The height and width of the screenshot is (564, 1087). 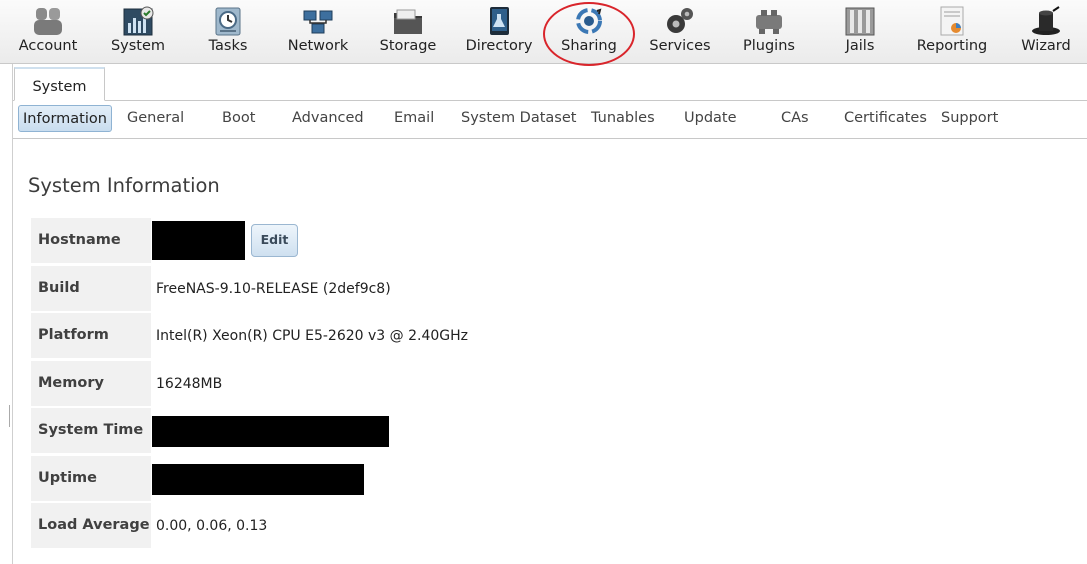 I want to click on label-load-average: Load Average, so click(x=91, y=525).